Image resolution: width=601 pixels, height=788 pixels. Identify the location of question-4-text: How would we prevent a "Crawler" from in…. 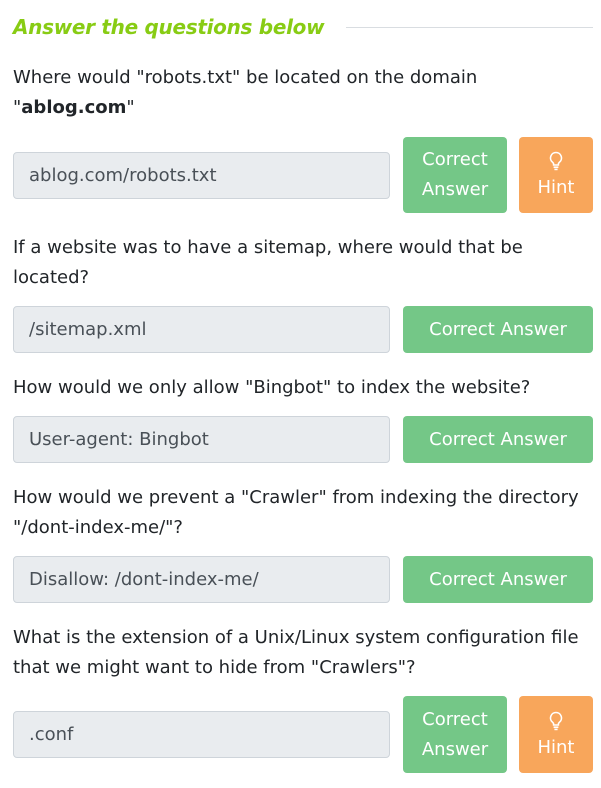
(296, 512).